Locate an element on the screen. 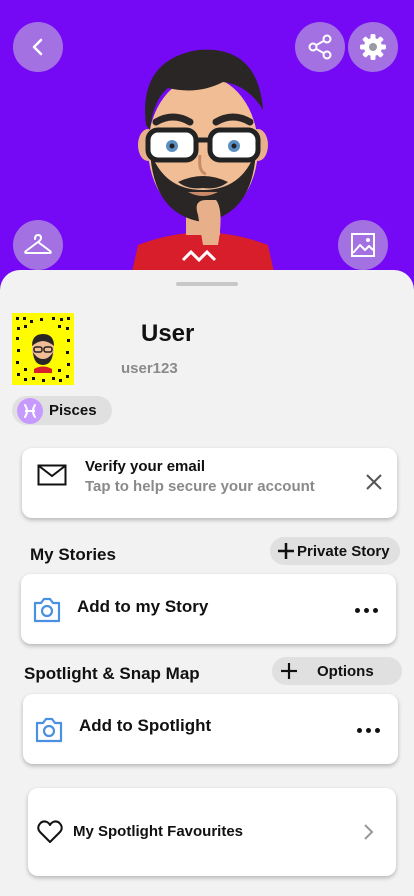 The height and width of the screenshot is (896, 414). snapcode-icon is located at coordinates (43, 349).